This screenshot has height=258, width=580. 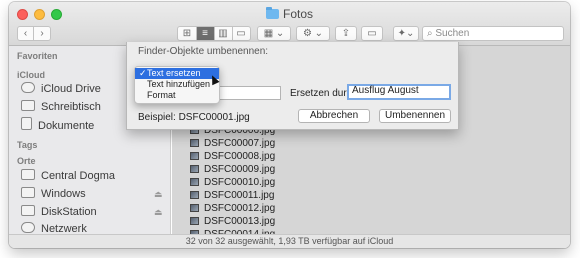 I want to click on file-name: DSFC00009.jpg, so click(x=240, y=169).